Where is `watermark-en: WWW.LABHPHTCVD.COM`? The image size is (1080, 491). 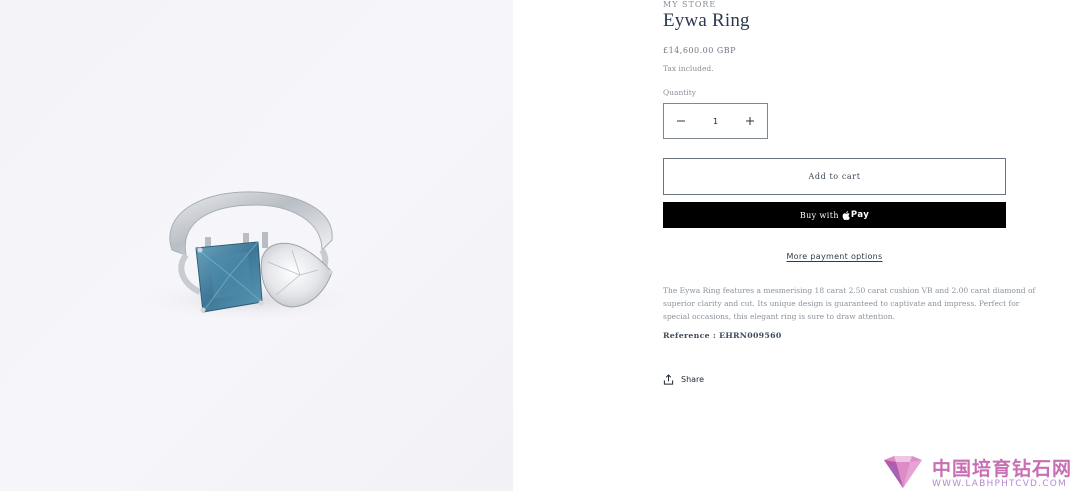 watermark-en: WWW.LABHPHTCVD.COM is located at coordinates (999, 484).